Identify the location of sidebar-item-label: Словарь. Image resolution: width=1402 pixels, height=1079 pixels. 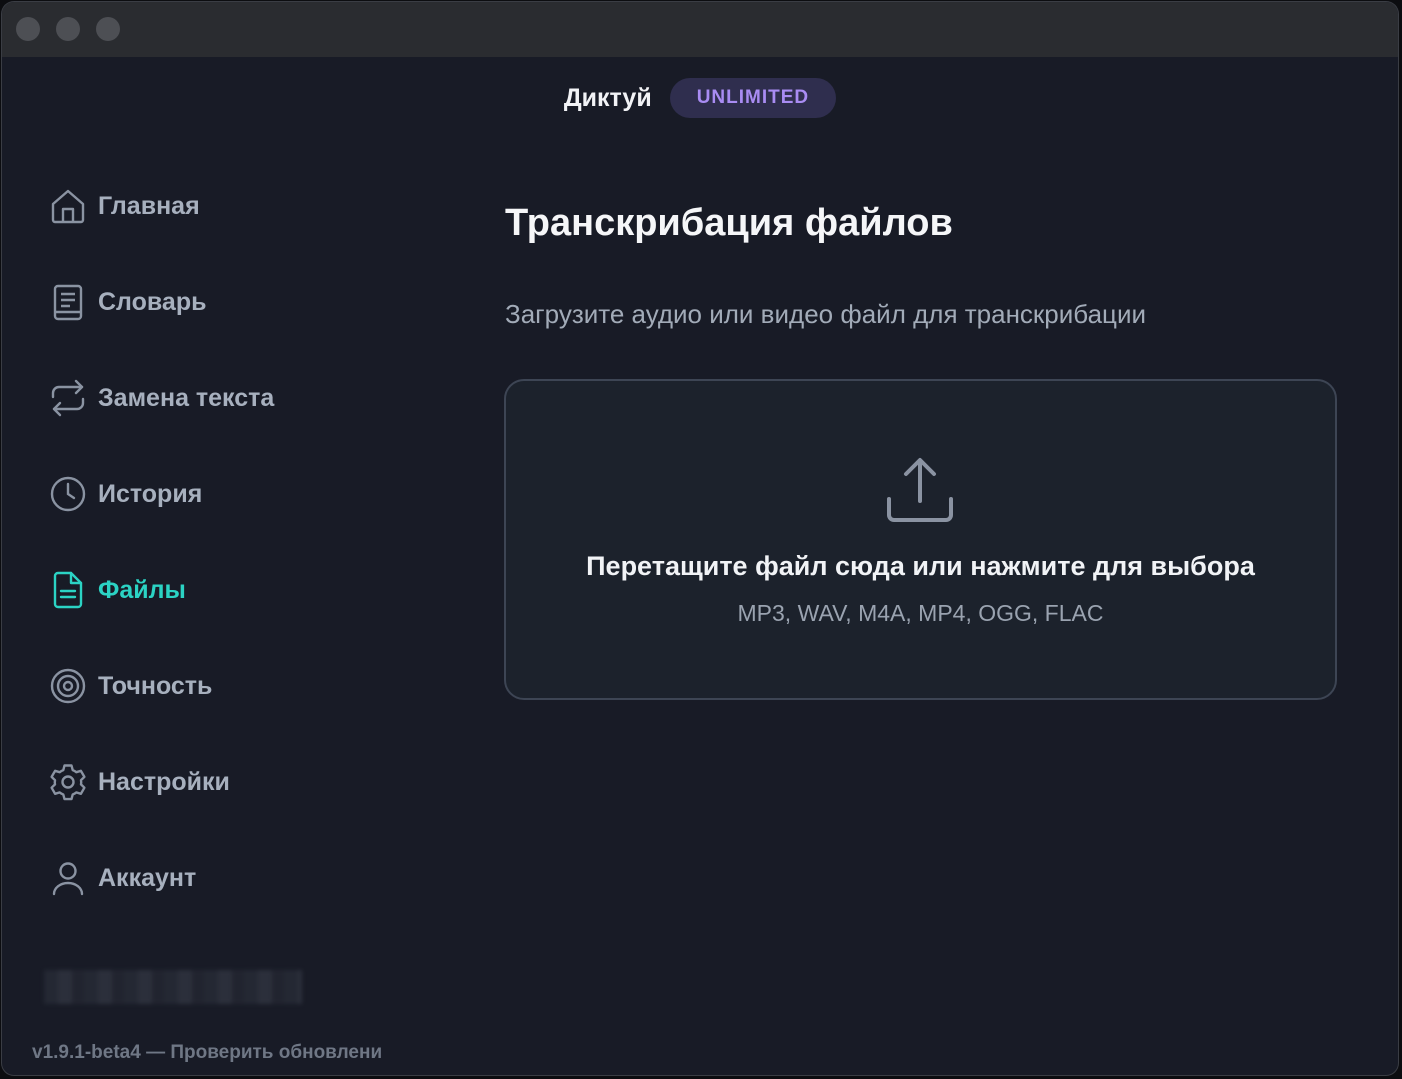
(152, 301).